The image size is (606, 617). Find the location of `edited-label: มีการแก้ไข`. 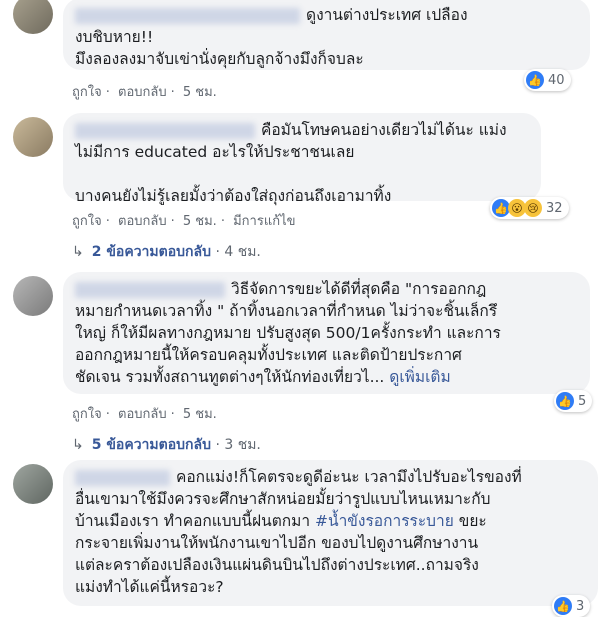

edited-label: มีการแก้ไข is located at coordinates (264, 221).